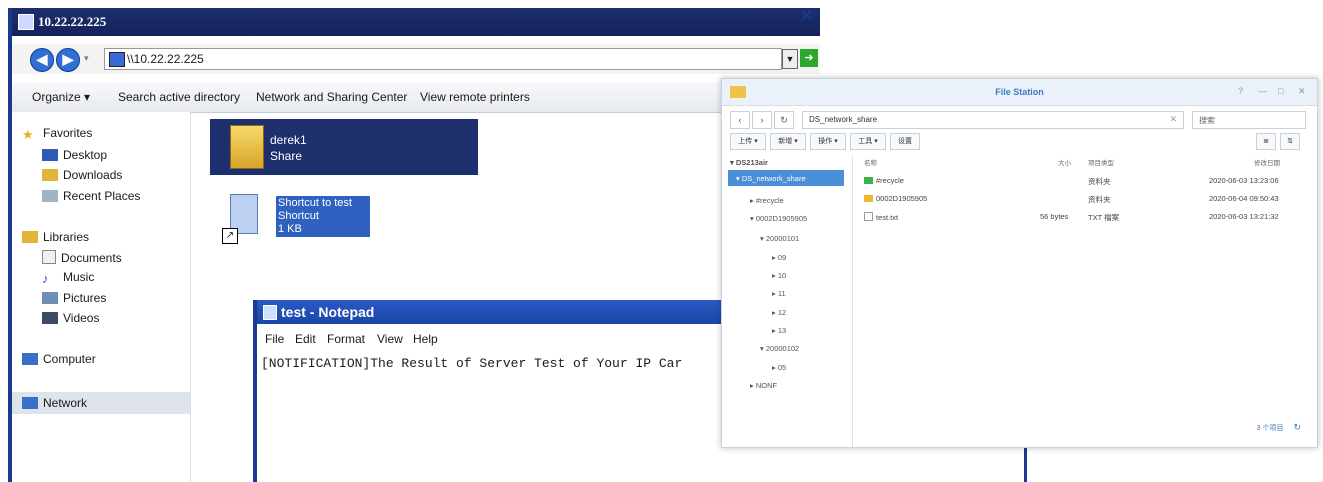 This screenshot has width=1323, height=482. I want to click on network-sharing-center-button: Network and Sharing Center, so click(331, 97).